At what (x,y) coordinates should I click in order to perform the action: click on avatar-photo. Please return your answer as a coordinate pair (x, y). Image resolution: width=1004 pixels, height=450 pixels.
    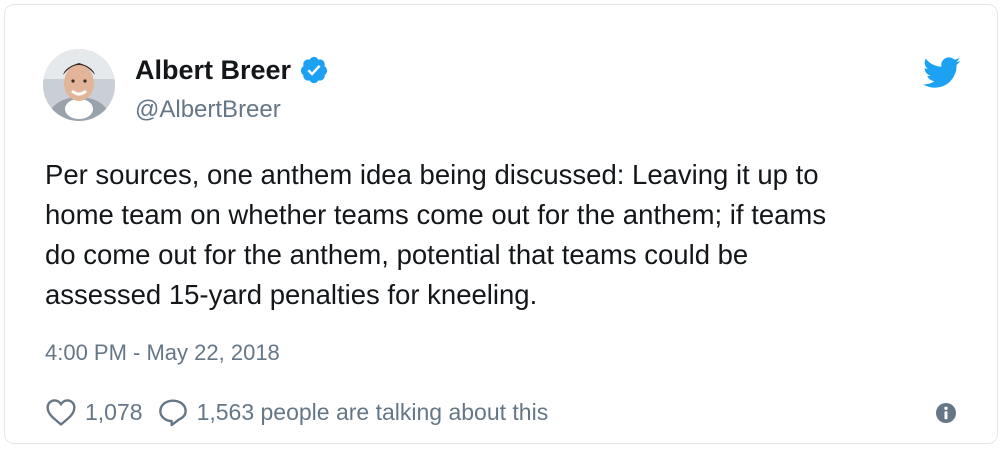
    Looking at the image, I should click on (79, 85).